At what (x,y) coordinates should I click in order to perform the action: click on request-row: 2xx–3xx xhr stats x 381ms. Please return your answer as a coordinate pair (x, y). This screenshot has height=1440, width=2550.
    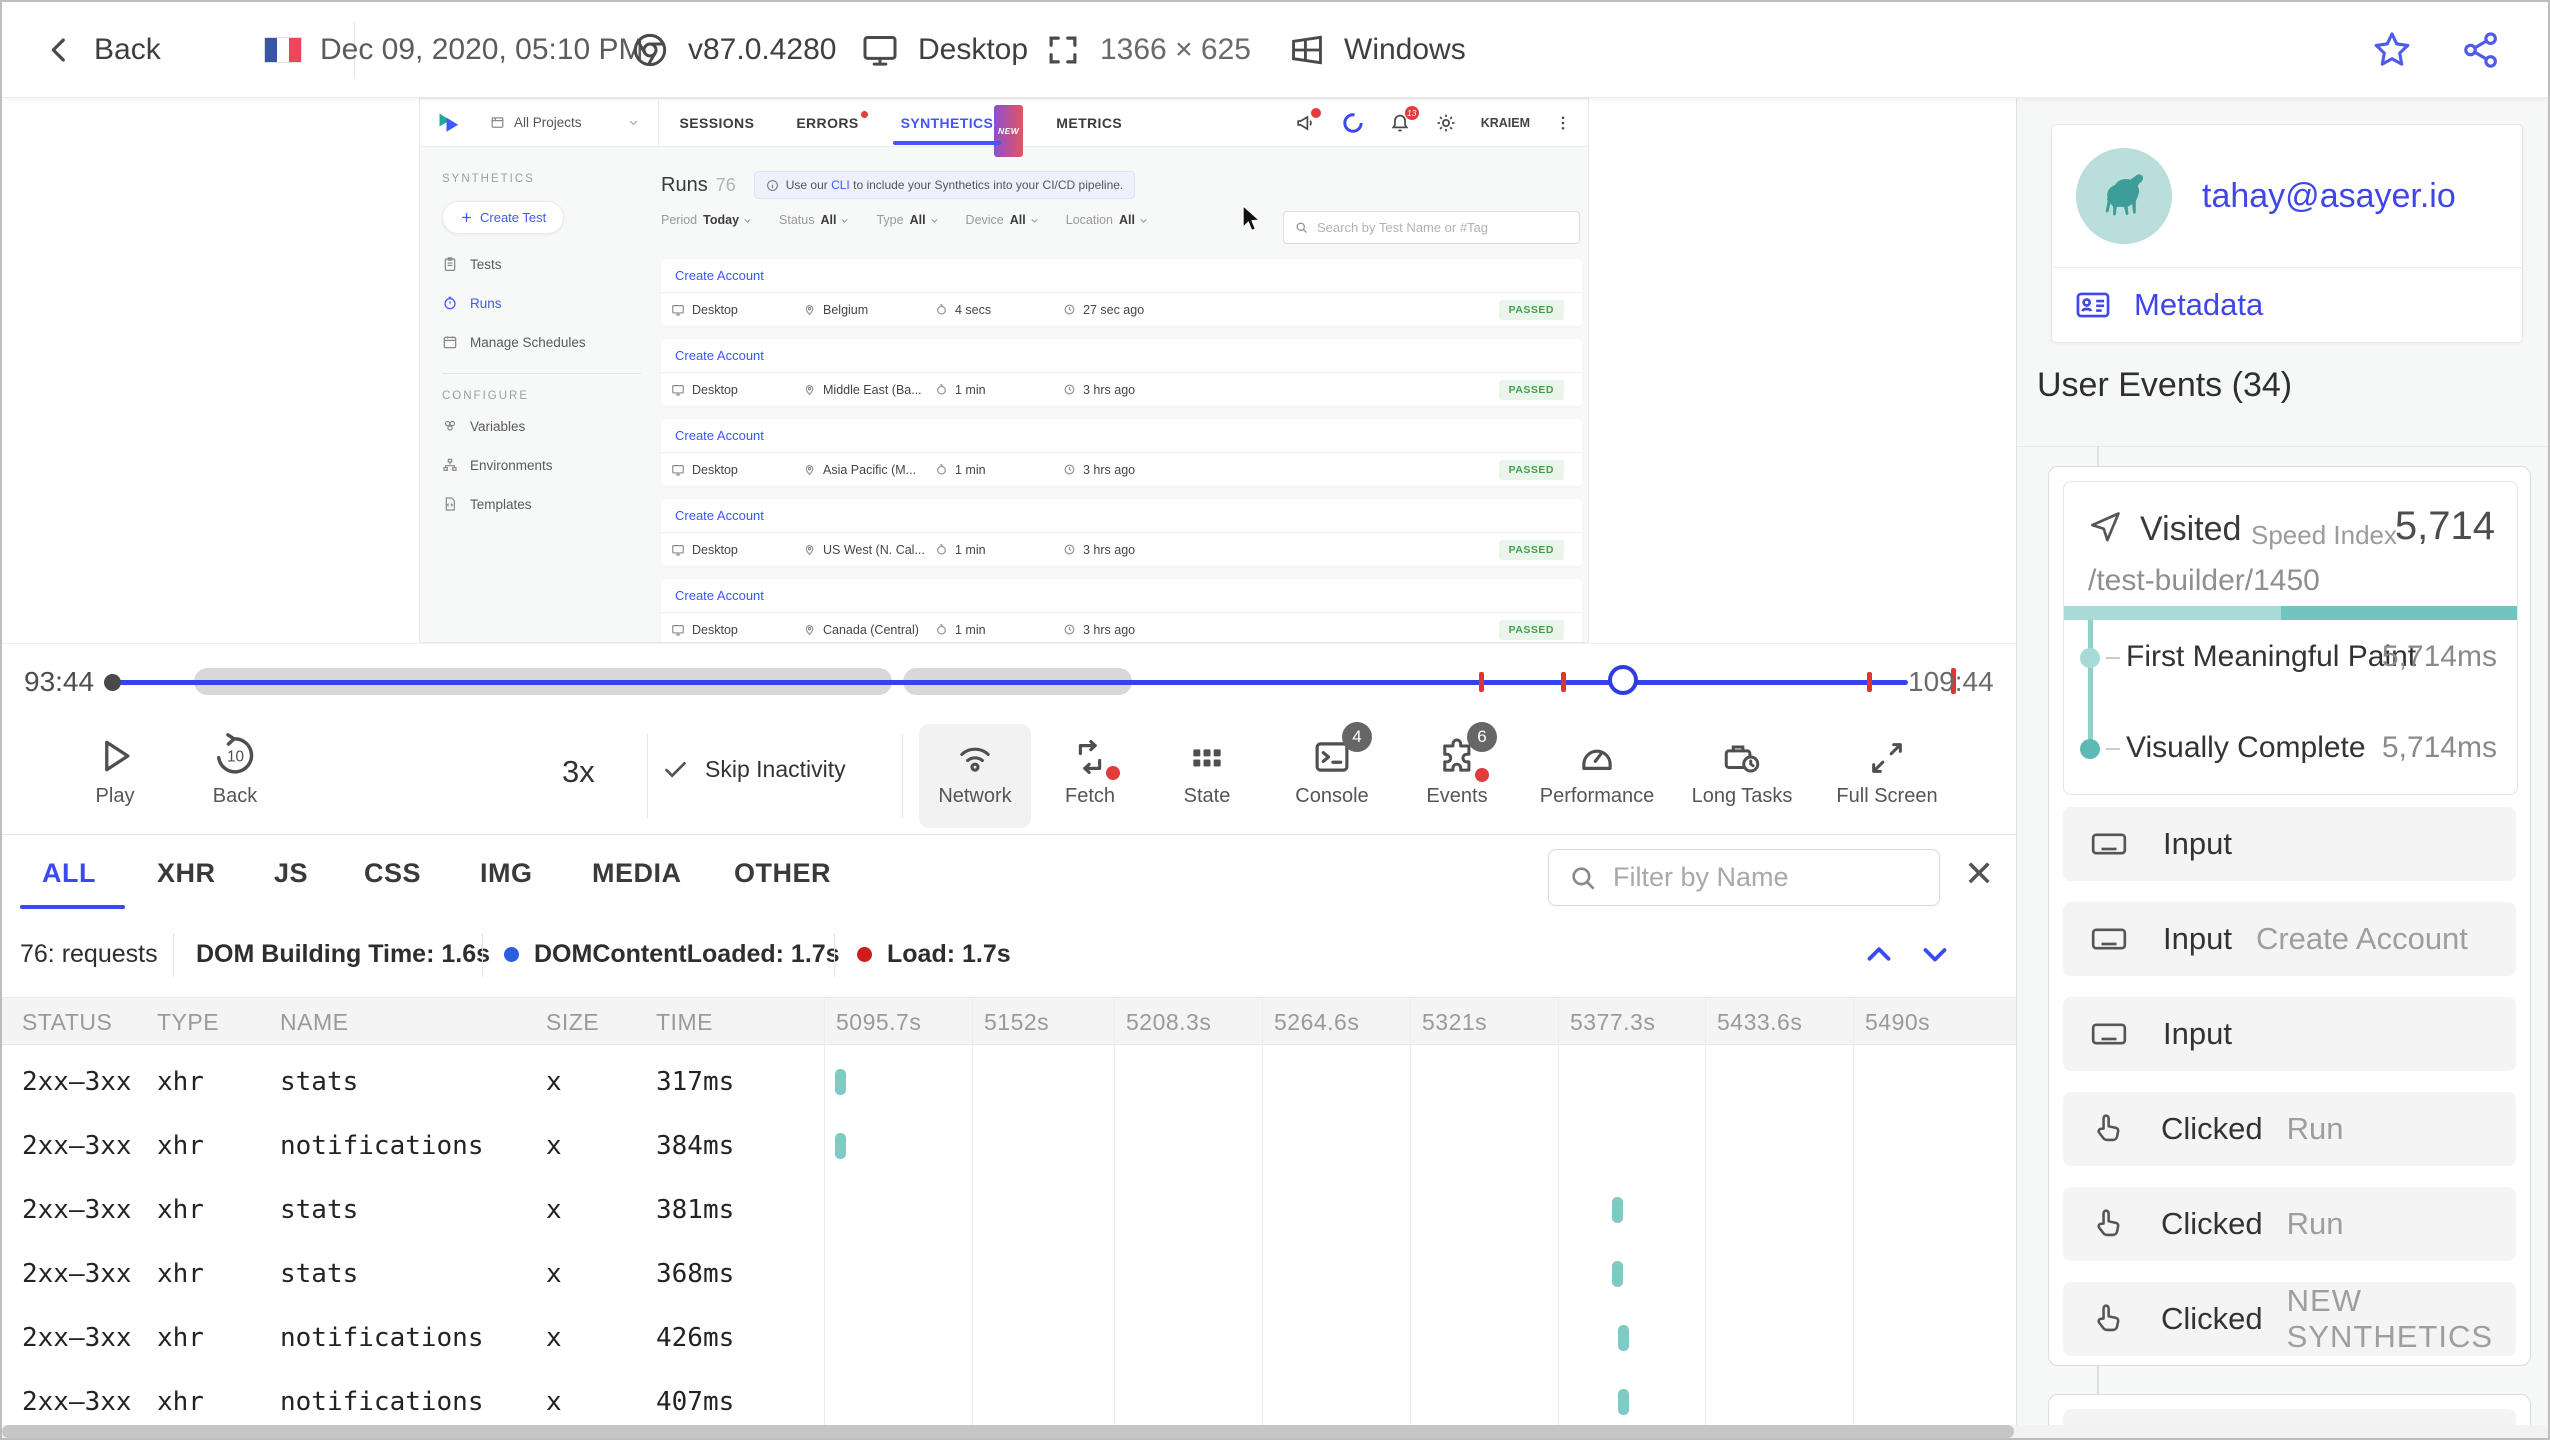
    Looking at the image, I should click on (1010, 1210).